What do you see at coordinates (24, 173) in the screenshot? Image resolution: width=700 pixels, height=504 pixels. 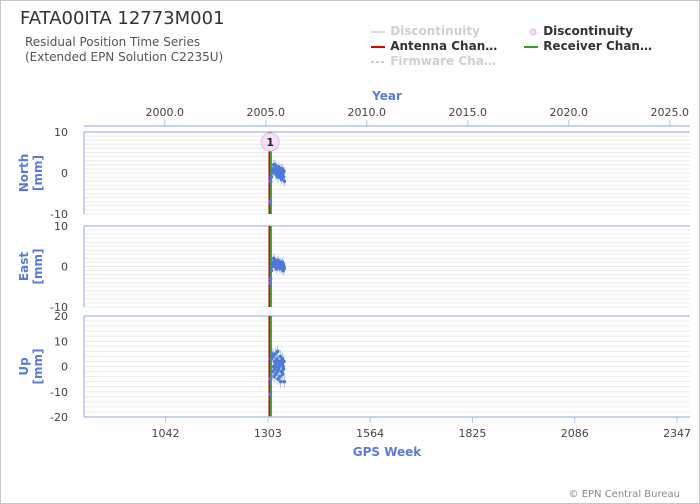 I see `y-axis-label-line: North` at bounding box center [24, 173].